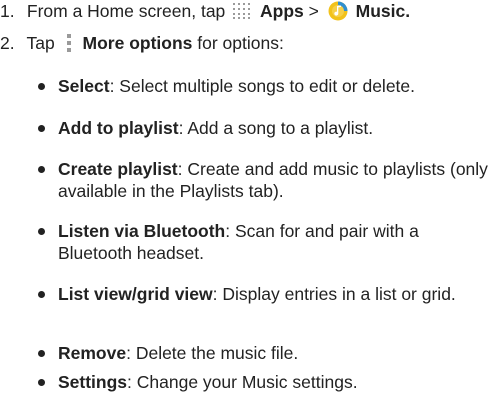  Describe the element at coordinates (242, 10) in the screenshot. I see `apps-grid-icon` at that location.